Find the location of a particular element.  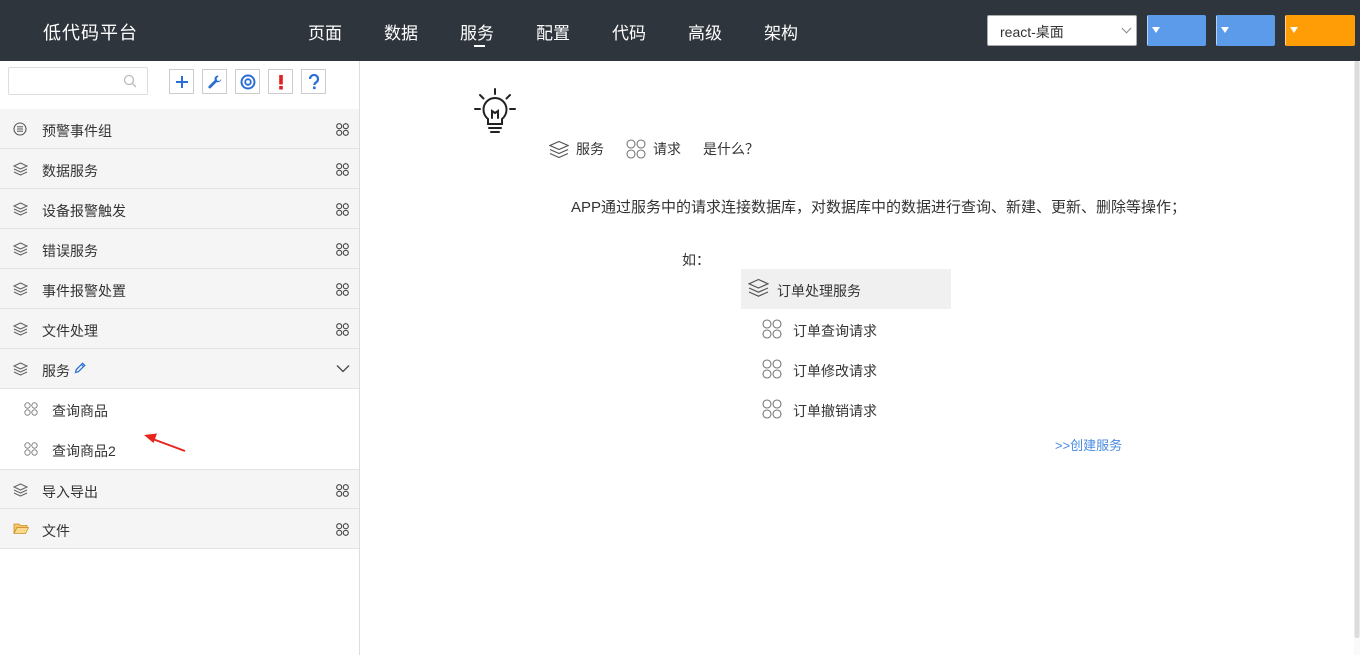

tree-group-data-service: 数据服务 is located at coordinates (179, 169).